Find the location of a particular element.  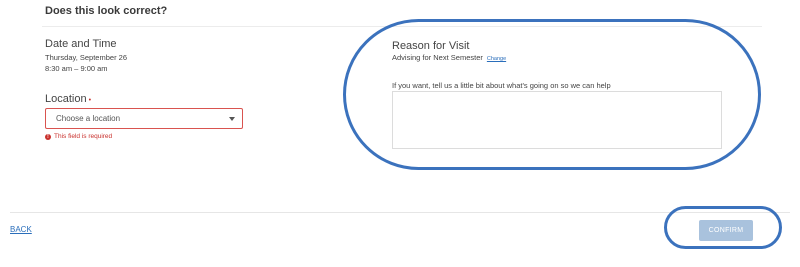

required-marker: • is located at coordinates (90, 100).